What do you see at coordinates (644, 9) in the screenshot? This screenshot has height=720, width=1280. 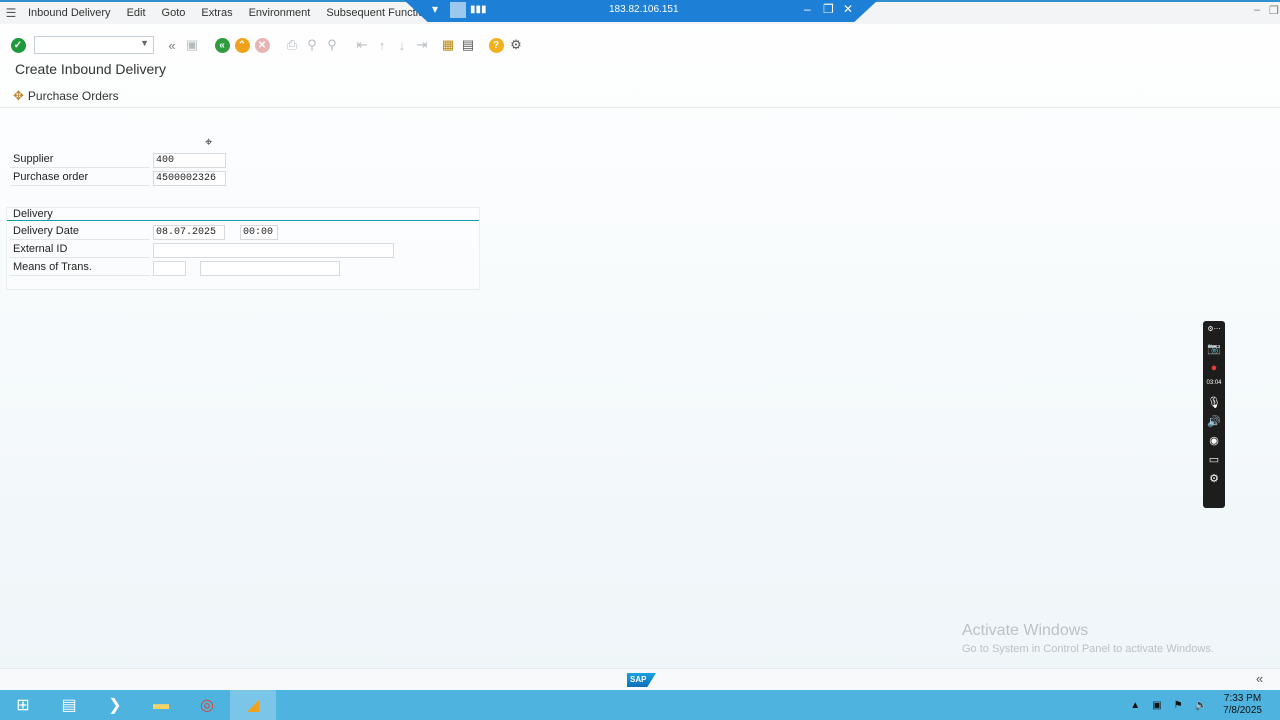 I see `rdp-host-address: 183.82.106.151` at bounding box center [644, 9].